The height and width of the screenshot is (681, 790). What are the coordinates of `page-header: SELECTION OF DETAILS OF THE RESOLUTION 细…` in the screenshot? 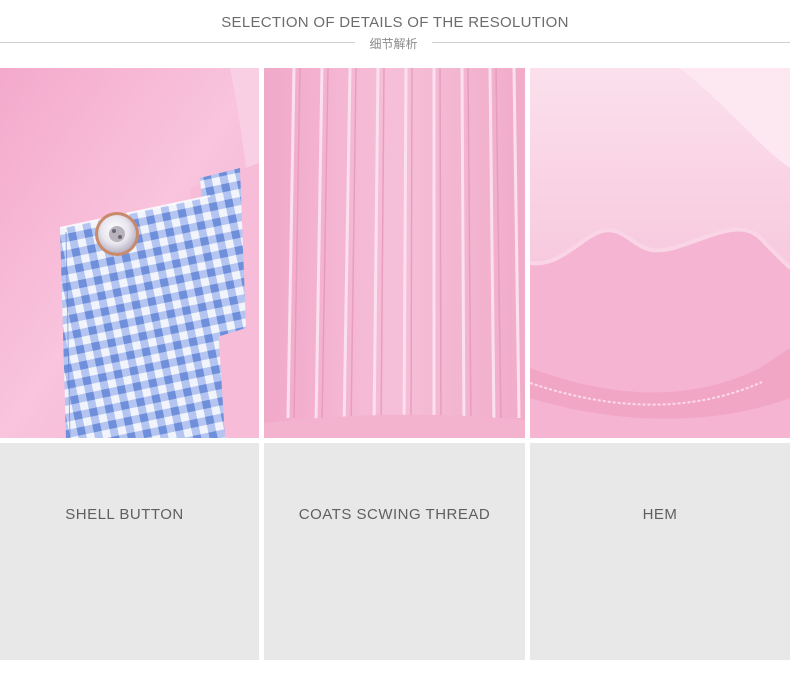 It's located at (395, 30).